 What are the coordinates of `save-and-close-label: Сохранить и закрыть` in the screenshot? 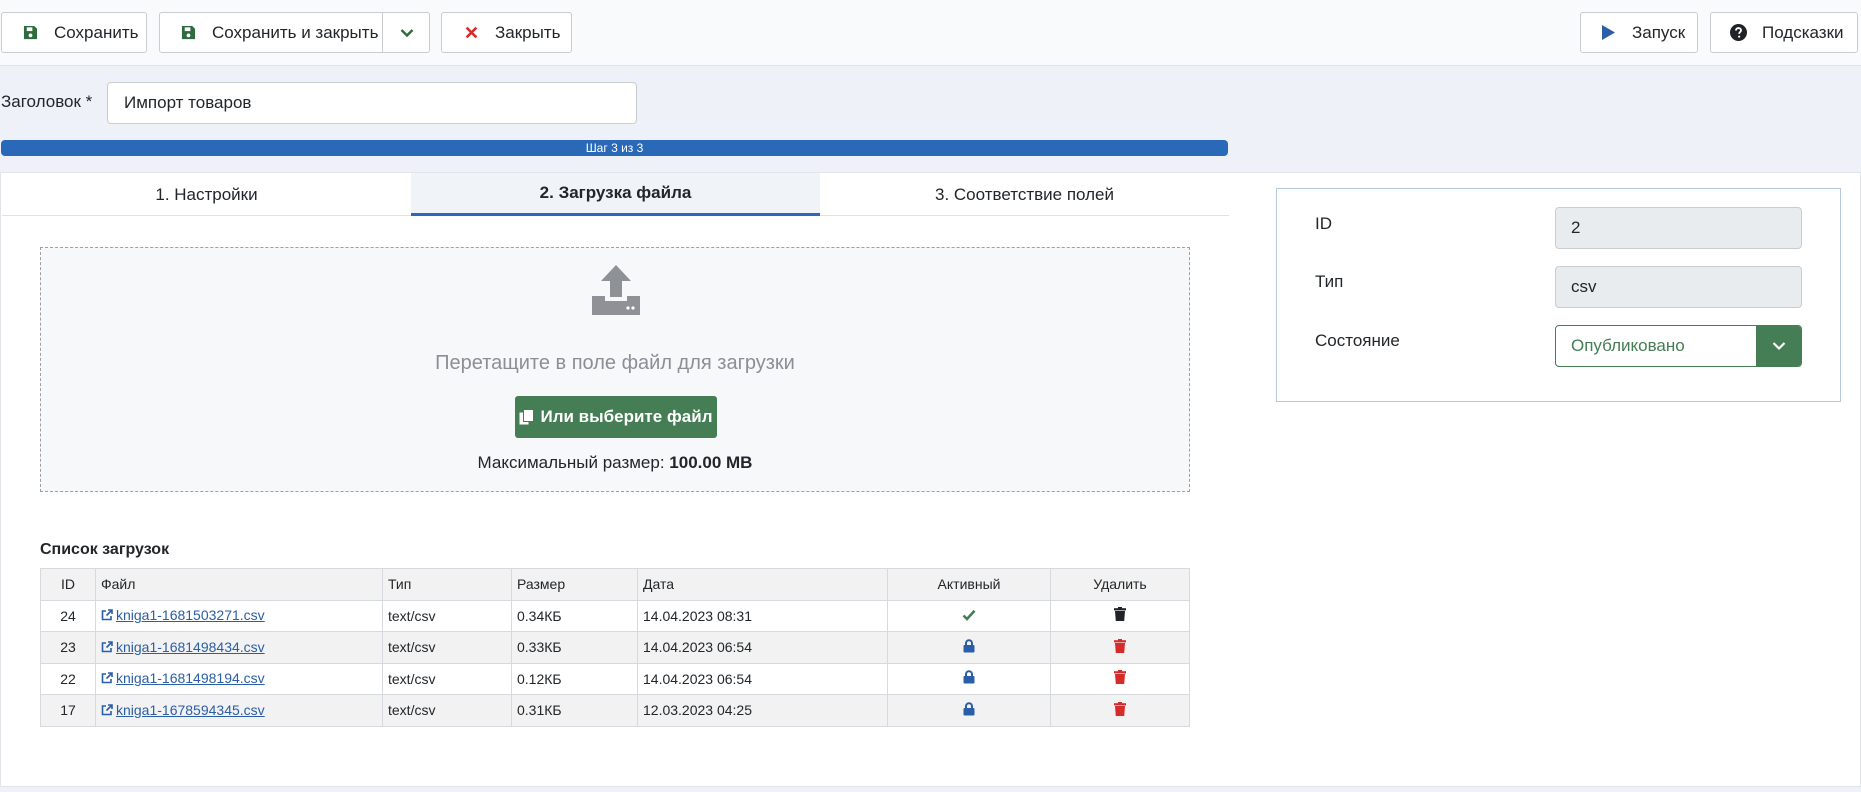 It's located at (295, 32).